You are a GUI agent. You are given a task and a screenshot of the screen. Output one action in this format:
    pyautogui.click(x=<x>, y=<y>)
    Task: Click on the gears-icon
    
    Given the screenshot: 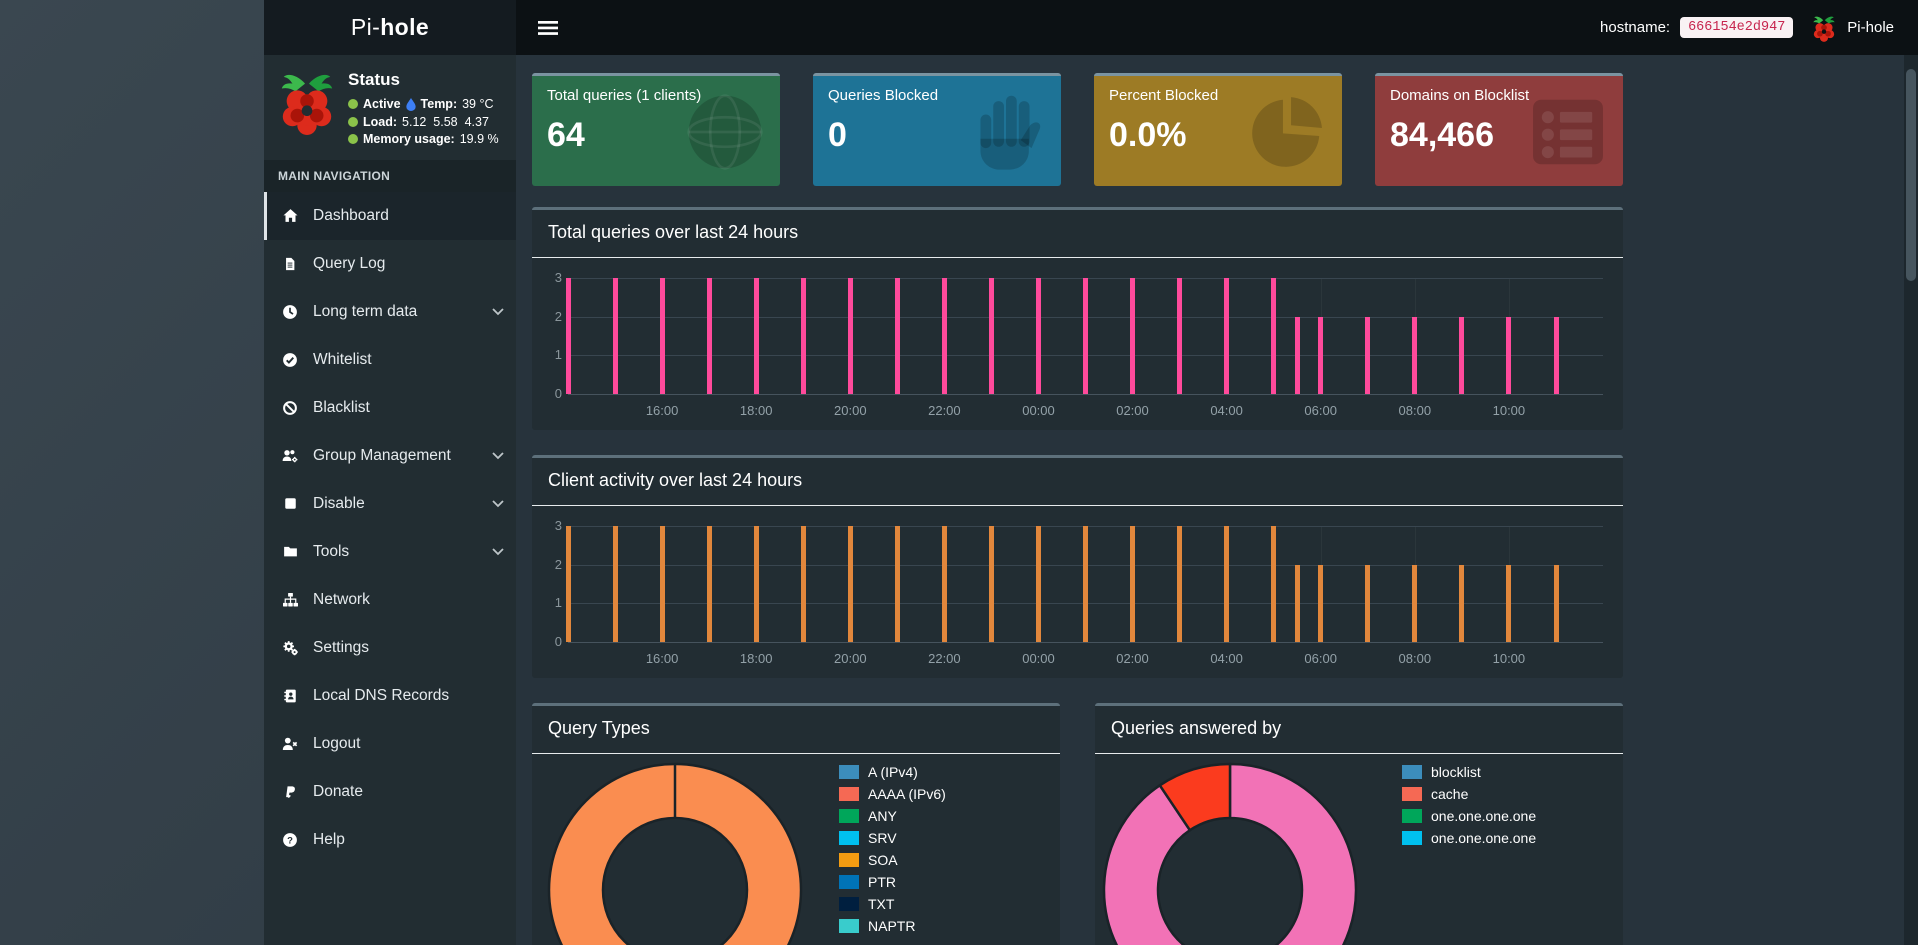 What is the action you would take?
    pyautogui.click(x=290, y=647)
    